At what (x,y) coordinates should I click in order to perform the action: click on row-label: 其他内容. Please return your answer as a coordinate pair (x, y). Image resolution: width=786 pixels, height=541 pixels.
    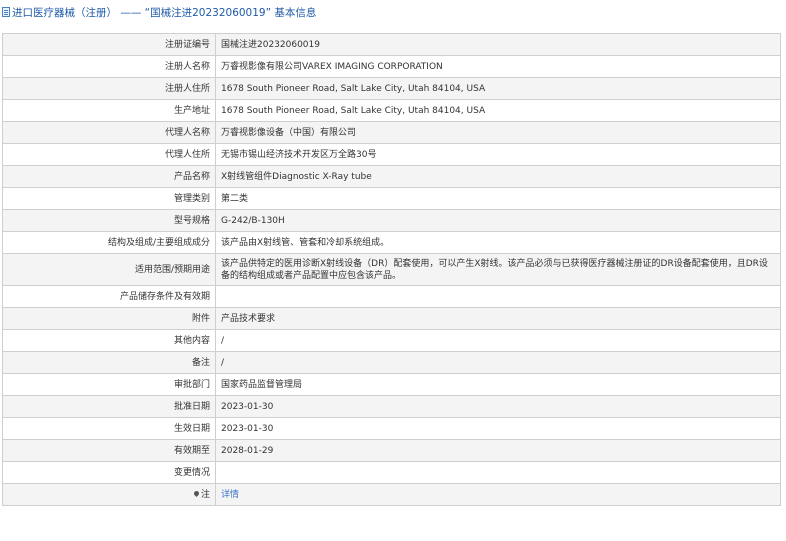
    Looking at the image, I should click on (109, 340).